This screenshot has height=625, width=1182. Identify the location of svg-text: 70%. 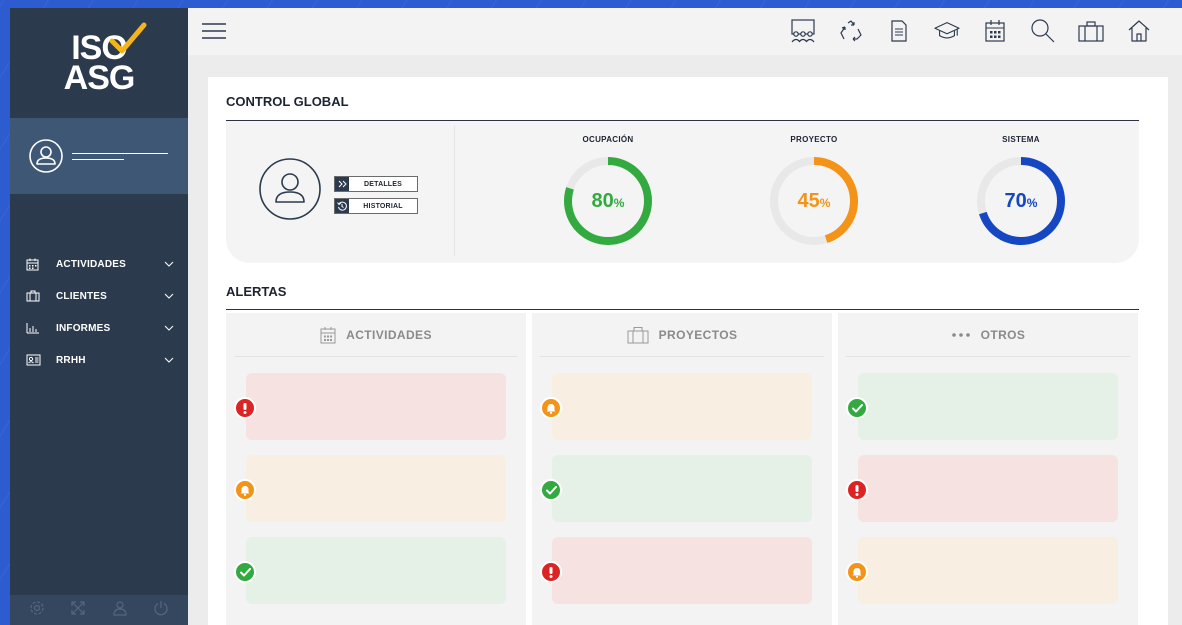
(1021, 201).